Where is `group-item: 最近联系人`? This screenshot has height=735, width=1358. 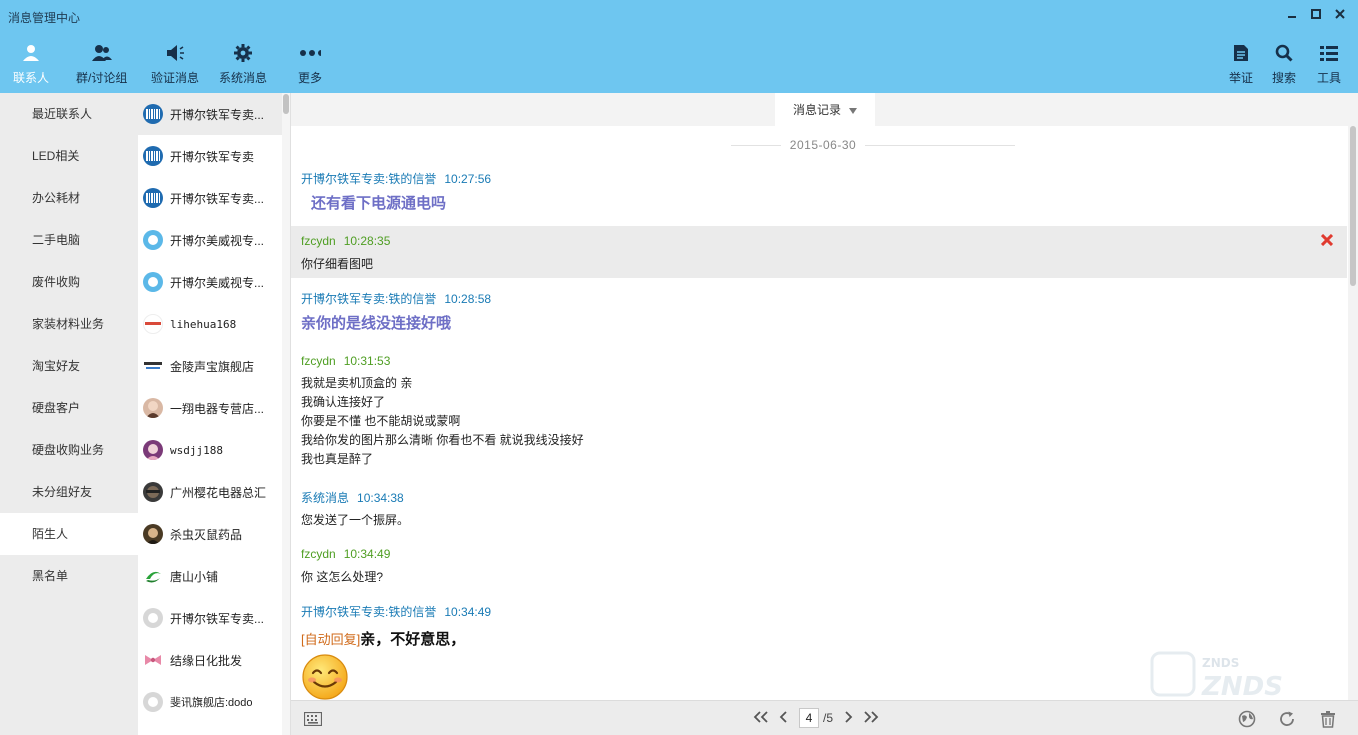
group-item: 最近联系人 is located at coordinates (69, 114).